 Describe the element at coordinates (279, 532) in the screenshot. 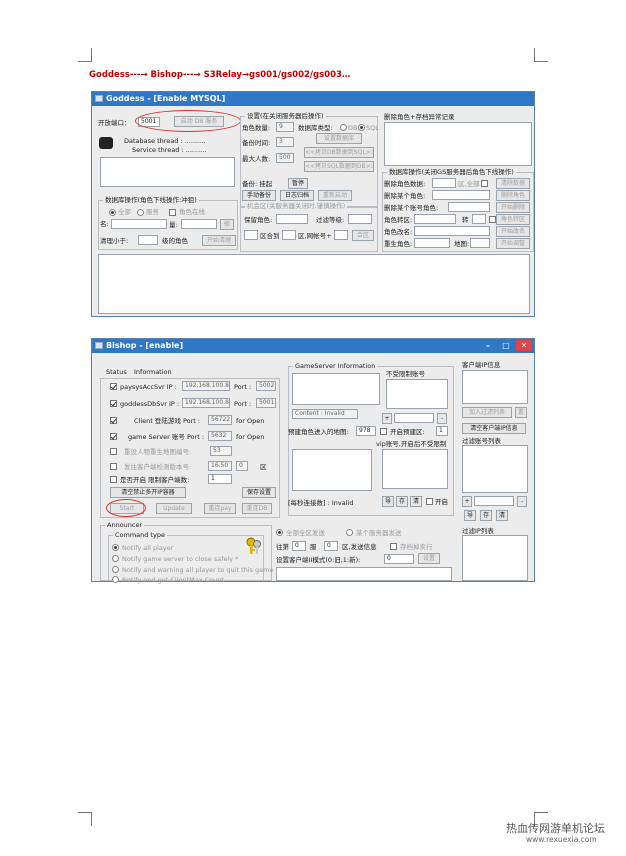

I see `all-zone-radio` at that location.